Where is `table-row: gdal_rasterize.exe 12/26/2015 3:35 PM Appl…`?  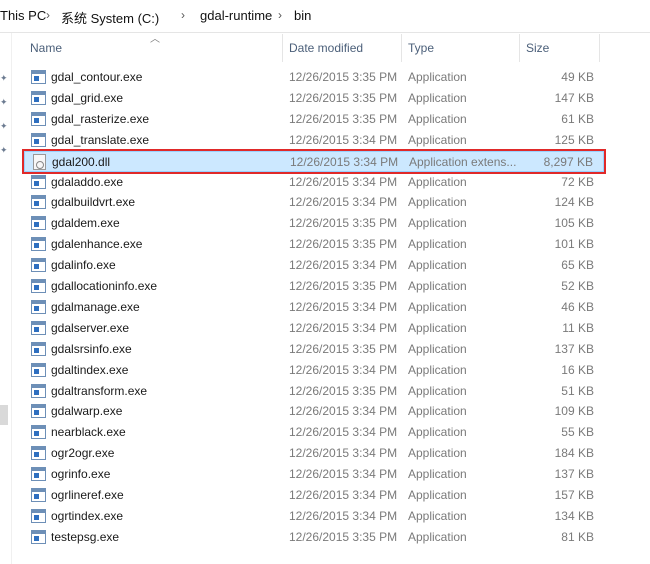 table-row: gdal_rasterize.exe 12/26/2015 3:35 PM Appl… is located at coordinates (314, 119).